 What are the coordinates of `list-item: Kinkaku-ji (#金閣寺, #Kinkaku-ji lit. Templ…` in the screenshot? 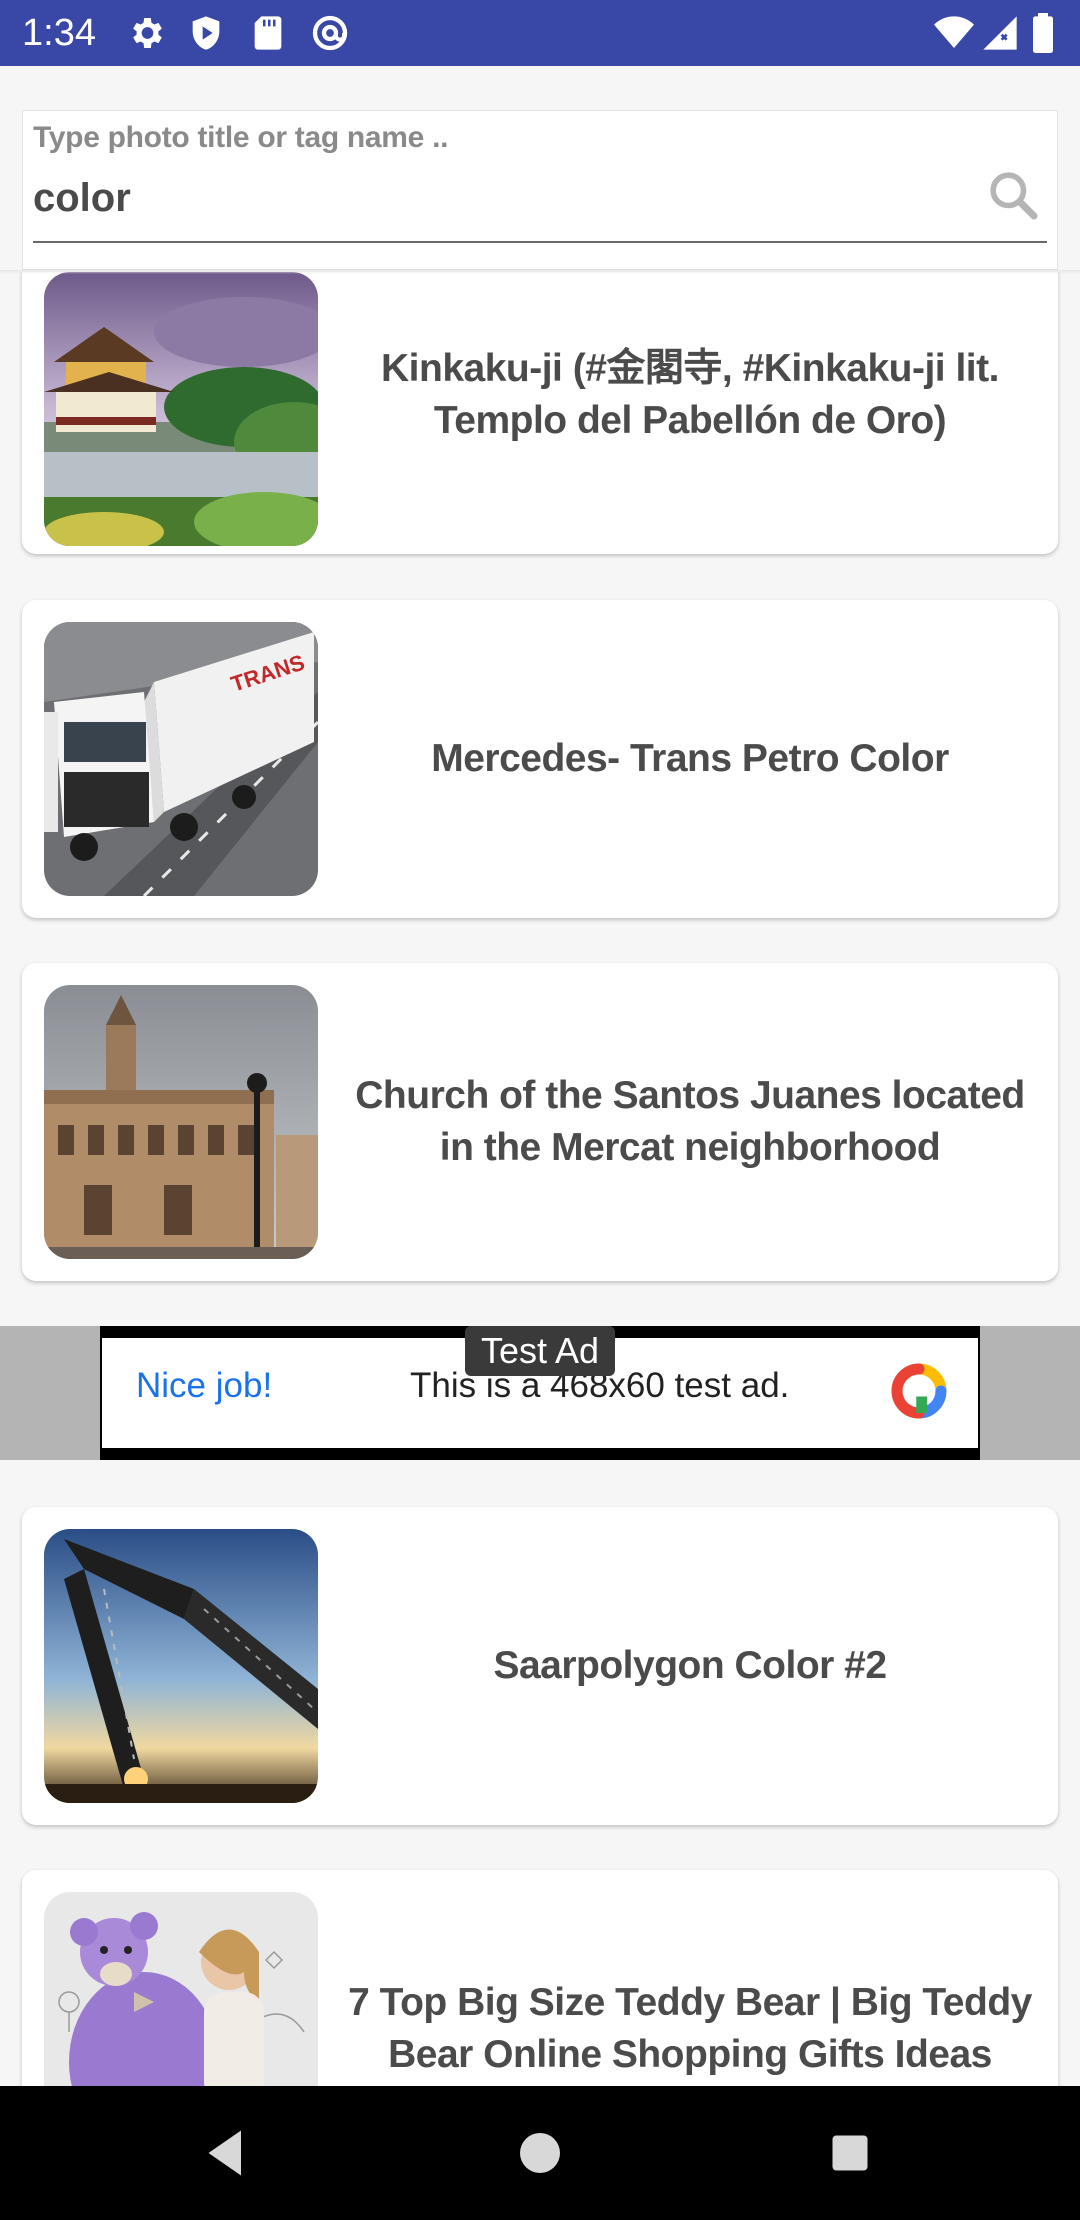 It's located at (540, 395).